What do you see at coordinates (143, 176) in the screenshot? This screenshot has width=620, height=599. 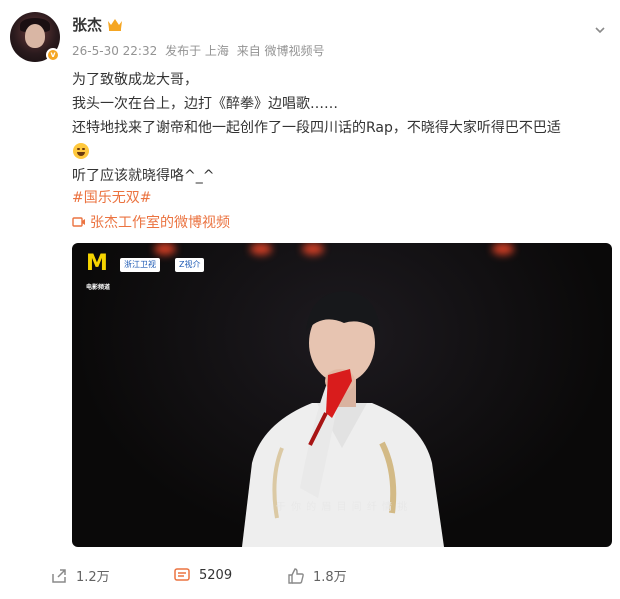 I see `content-line: 听了应该就晓得咯^_^` at bounding box center [143, 176].